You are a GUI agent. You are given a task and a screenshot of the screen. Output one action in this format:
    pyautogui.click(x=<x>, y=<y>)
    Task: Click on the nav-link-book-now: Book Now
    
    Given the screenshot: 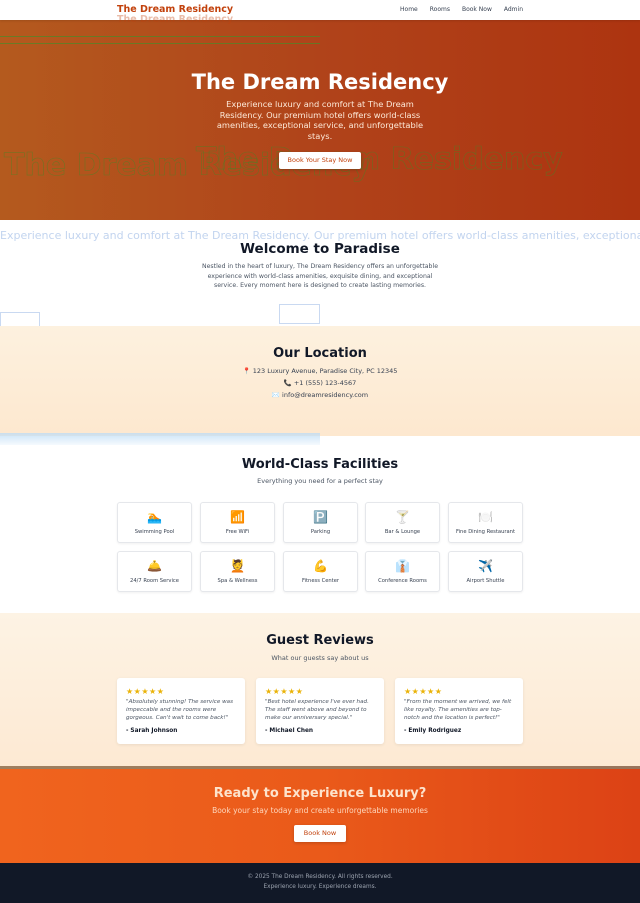 What is the action you would take?
    pyautogui.click(x=477, y=9)
    